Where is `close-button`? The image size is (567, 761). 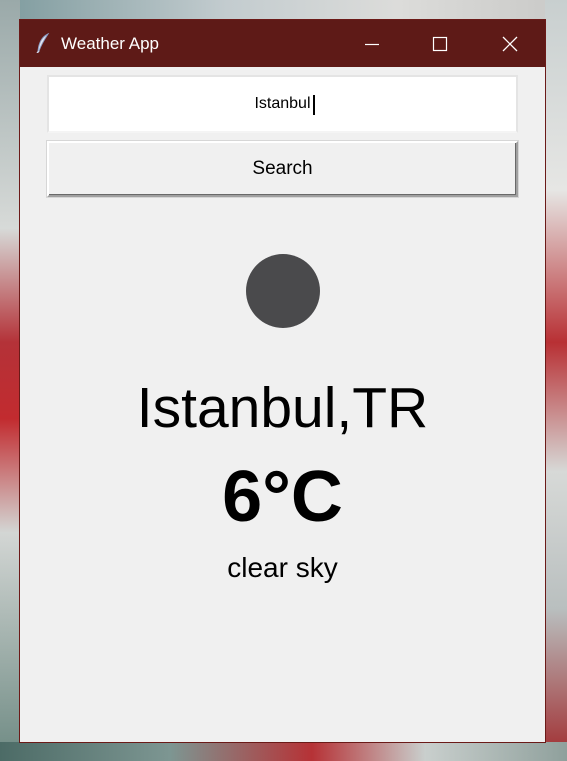 close-button is located at coordinates (510, 43).